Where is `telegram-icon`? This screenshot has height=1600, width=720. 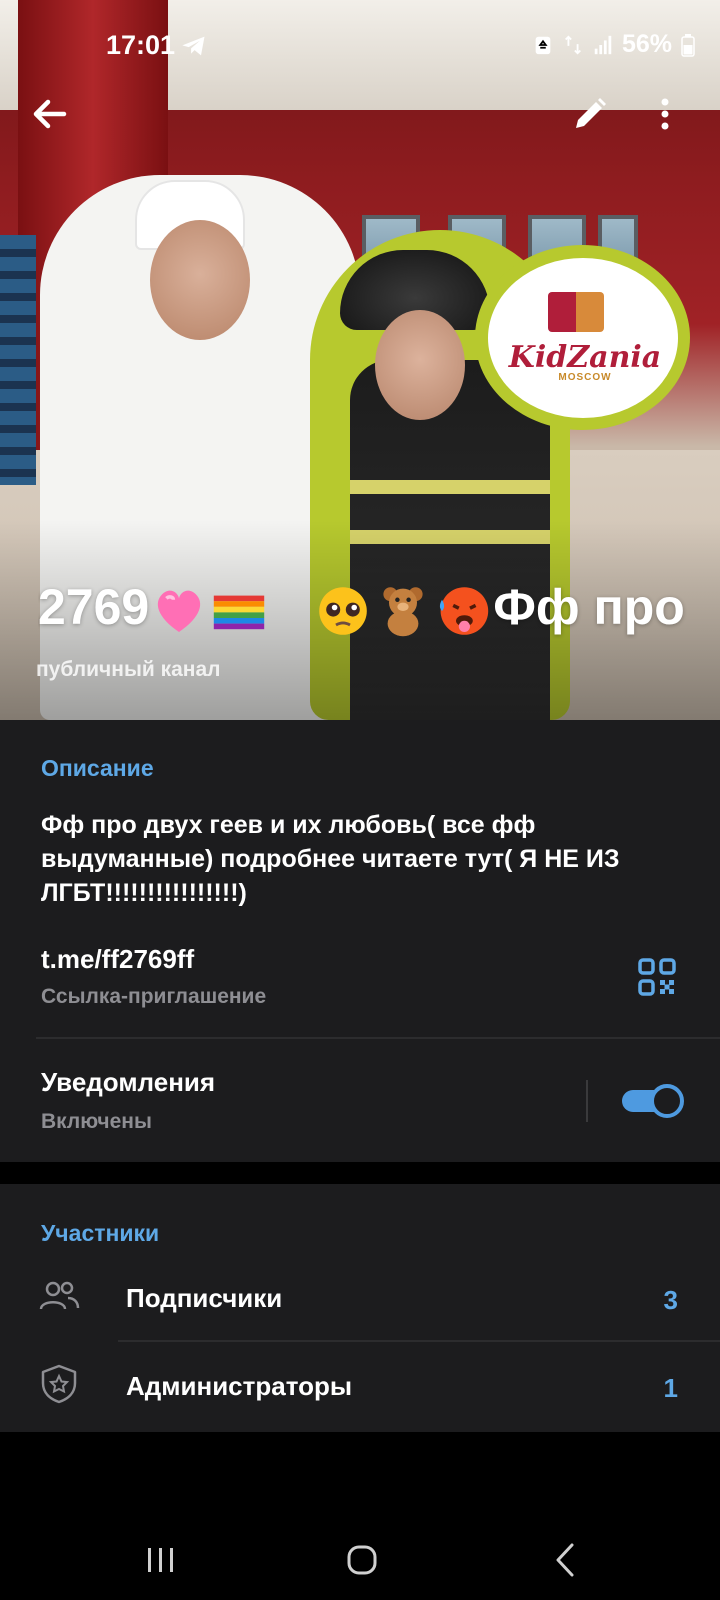
telegram-icon is located at coordinates (193, 46).